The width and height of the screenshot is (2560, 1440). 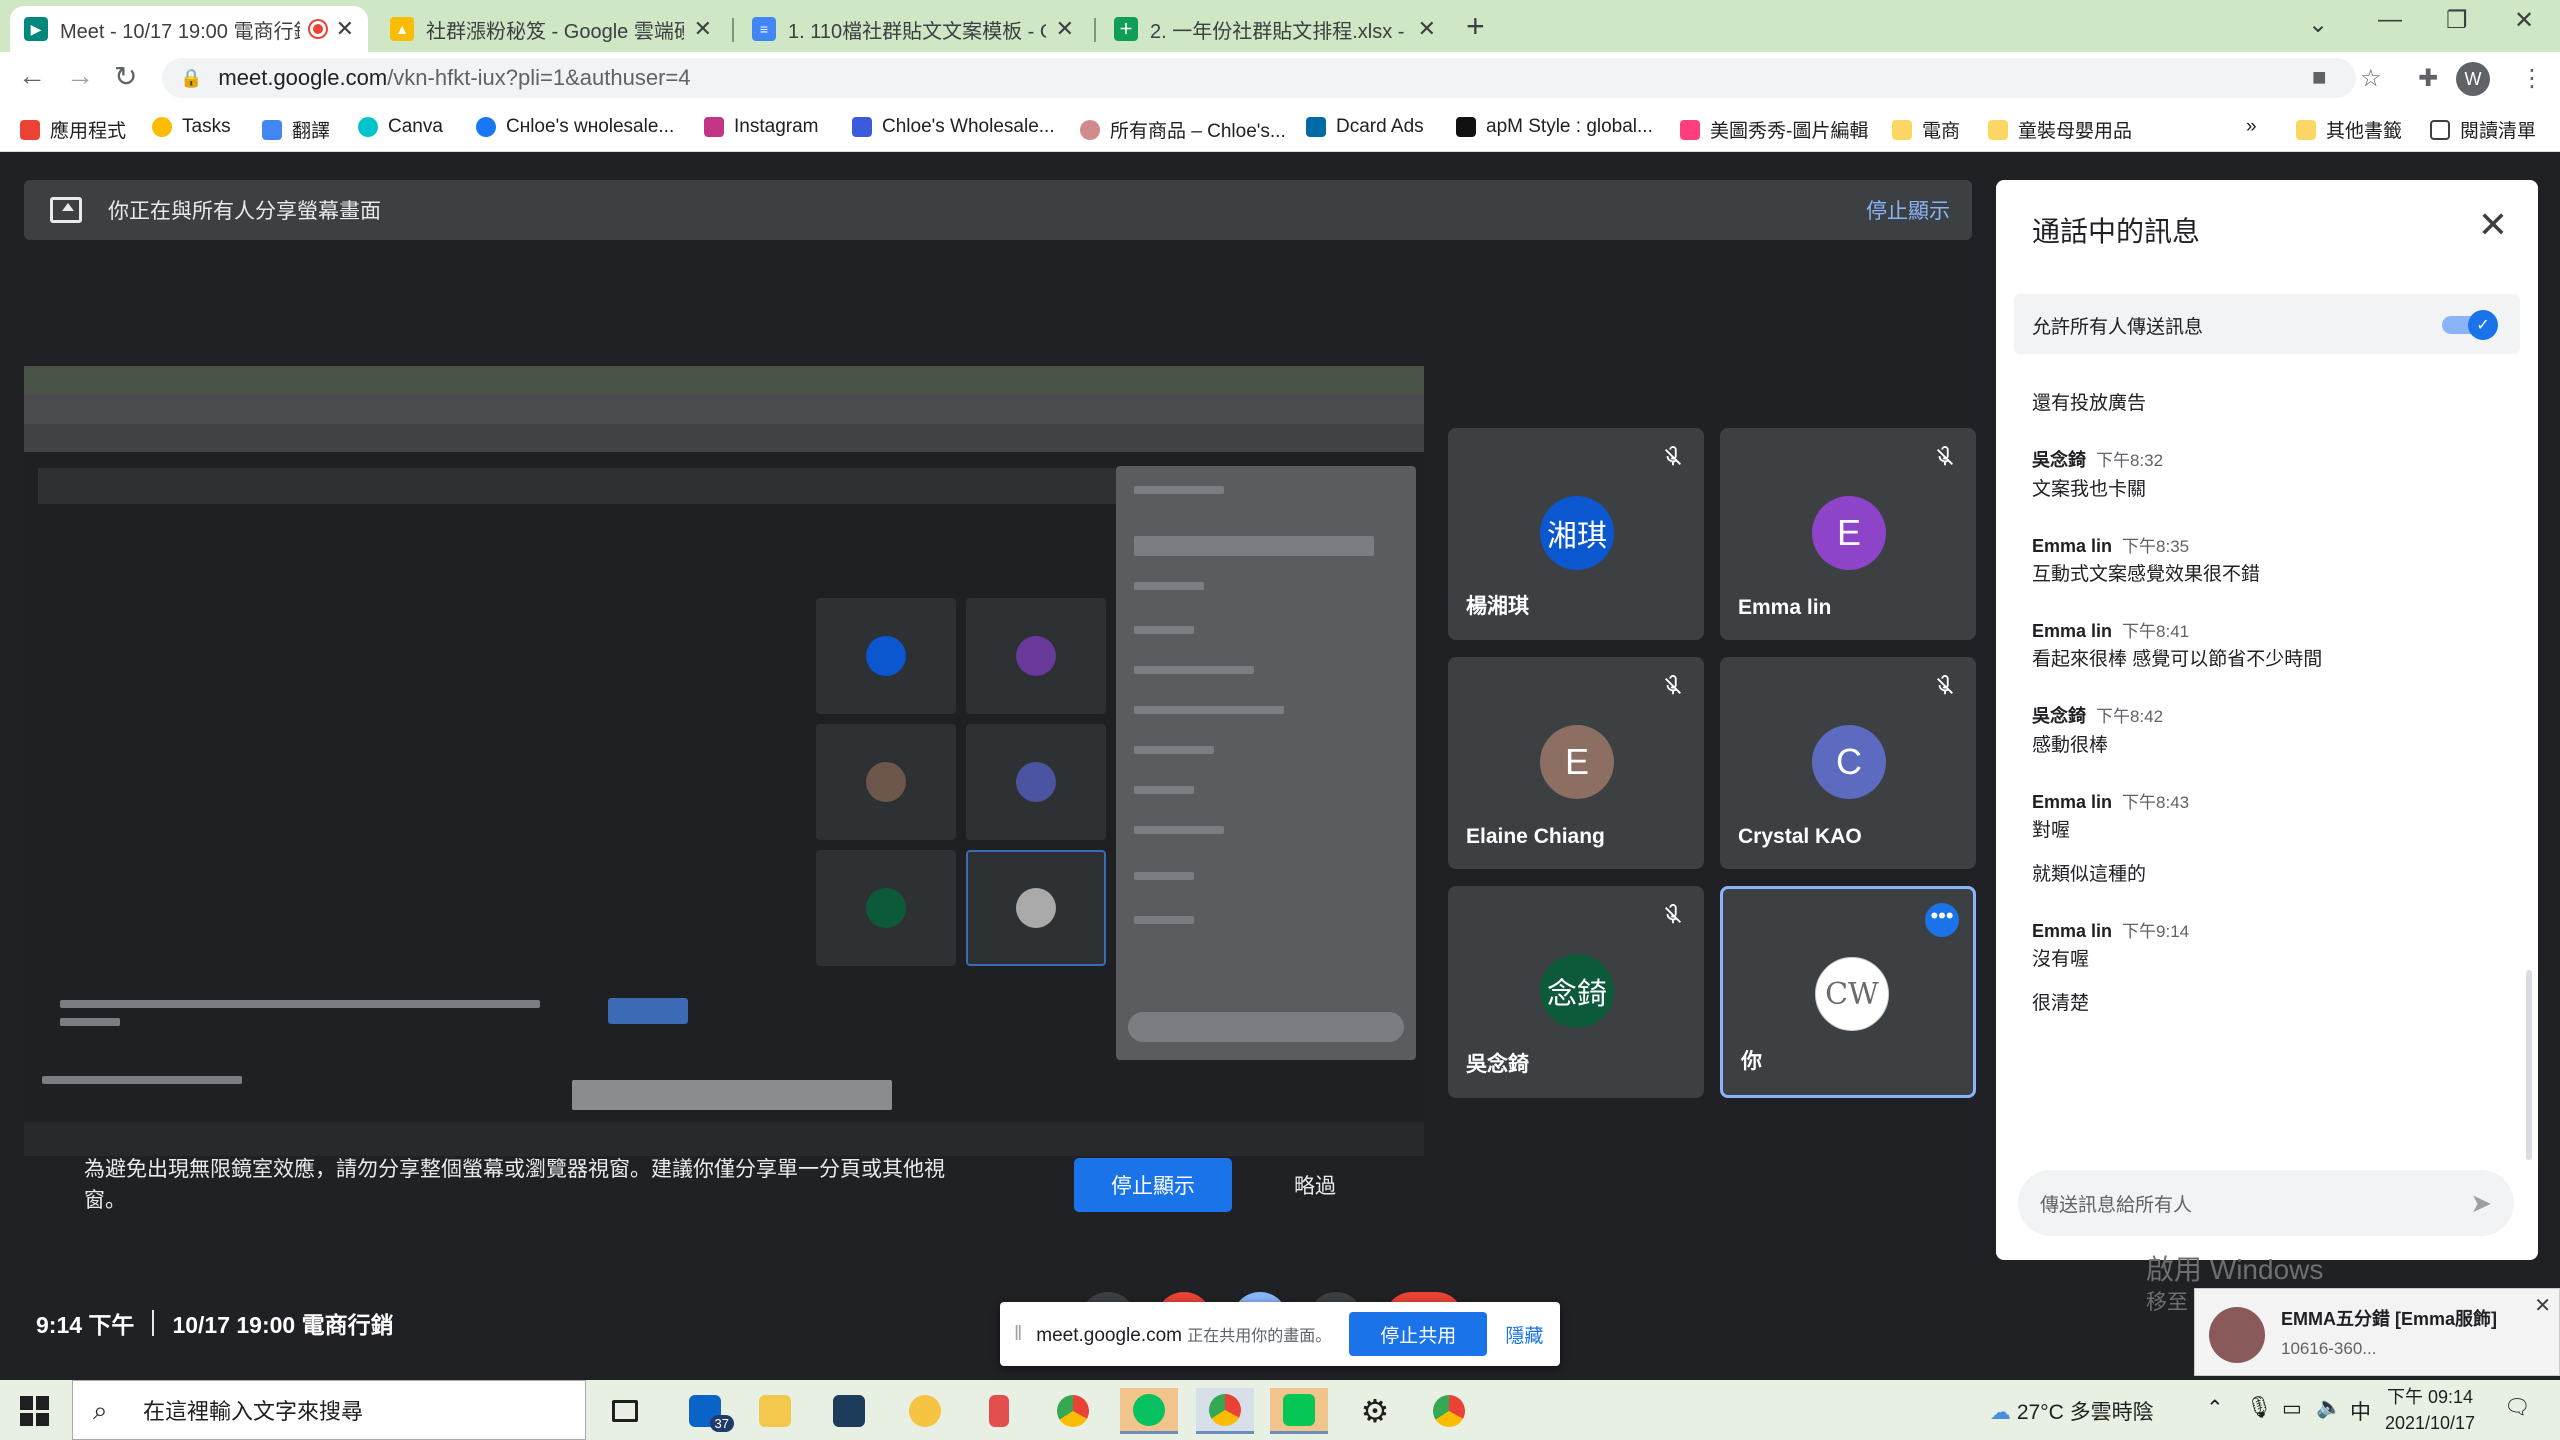 I want to click on taskbar-clock: 下午 09:14 2021/10/17, so click(x=2430, y=1410).